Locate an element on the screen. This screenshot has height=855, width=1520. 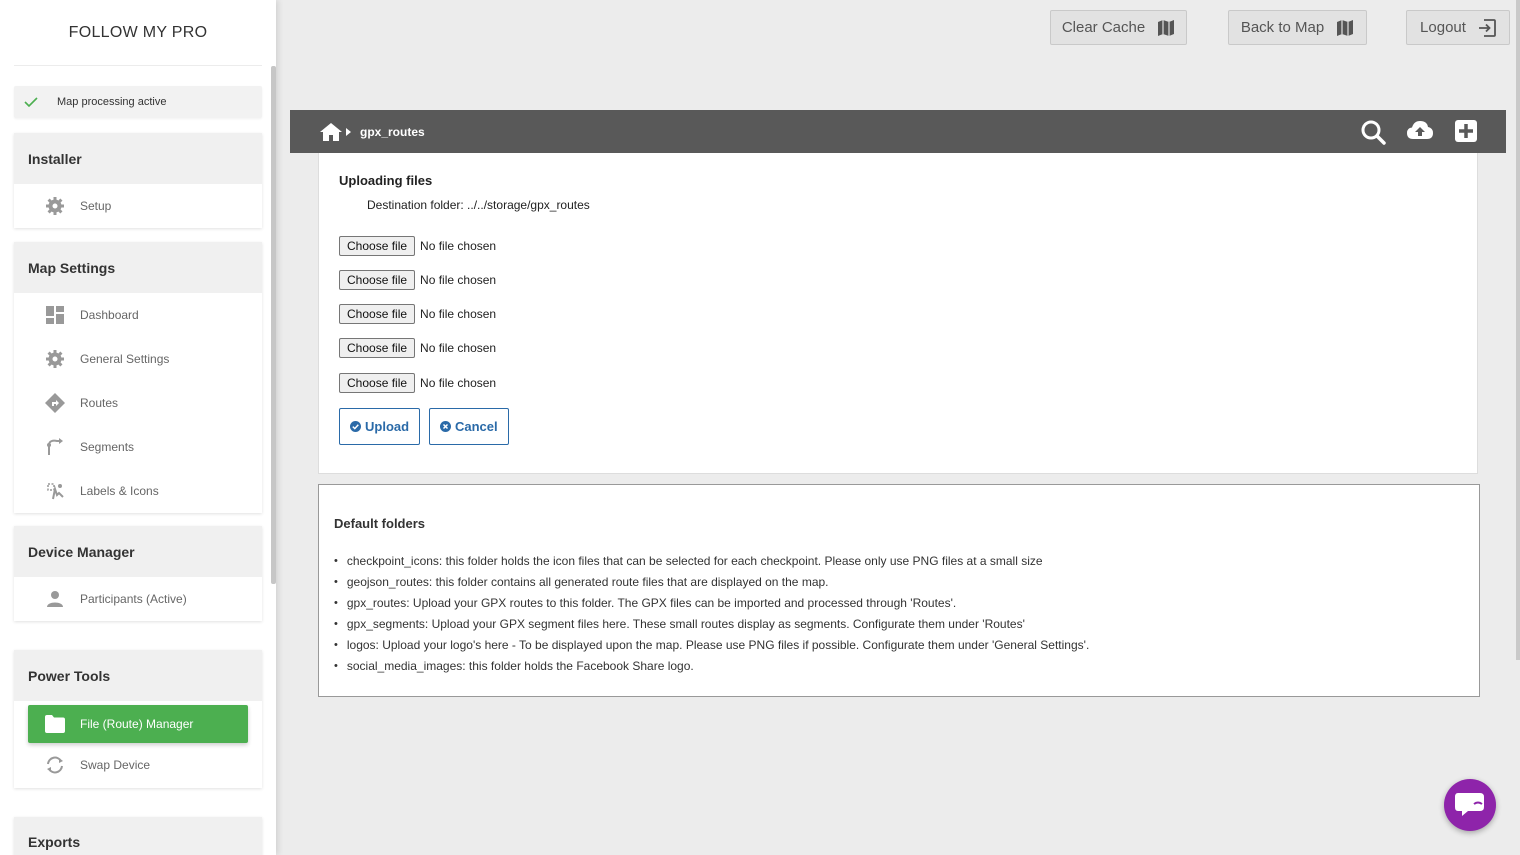
chat-widget-button is located at coordinates (1470, 805).